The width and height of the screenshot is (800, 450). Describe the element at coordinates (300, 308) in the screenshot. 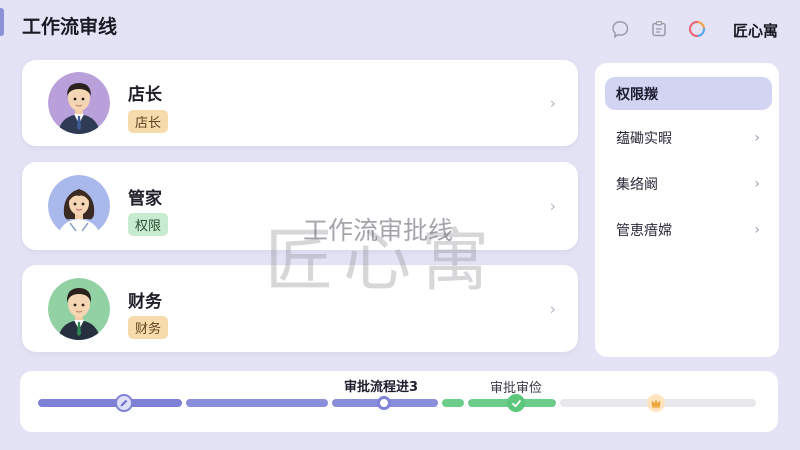

I see `role-card-finance: 财务 财务 ›` at that location.